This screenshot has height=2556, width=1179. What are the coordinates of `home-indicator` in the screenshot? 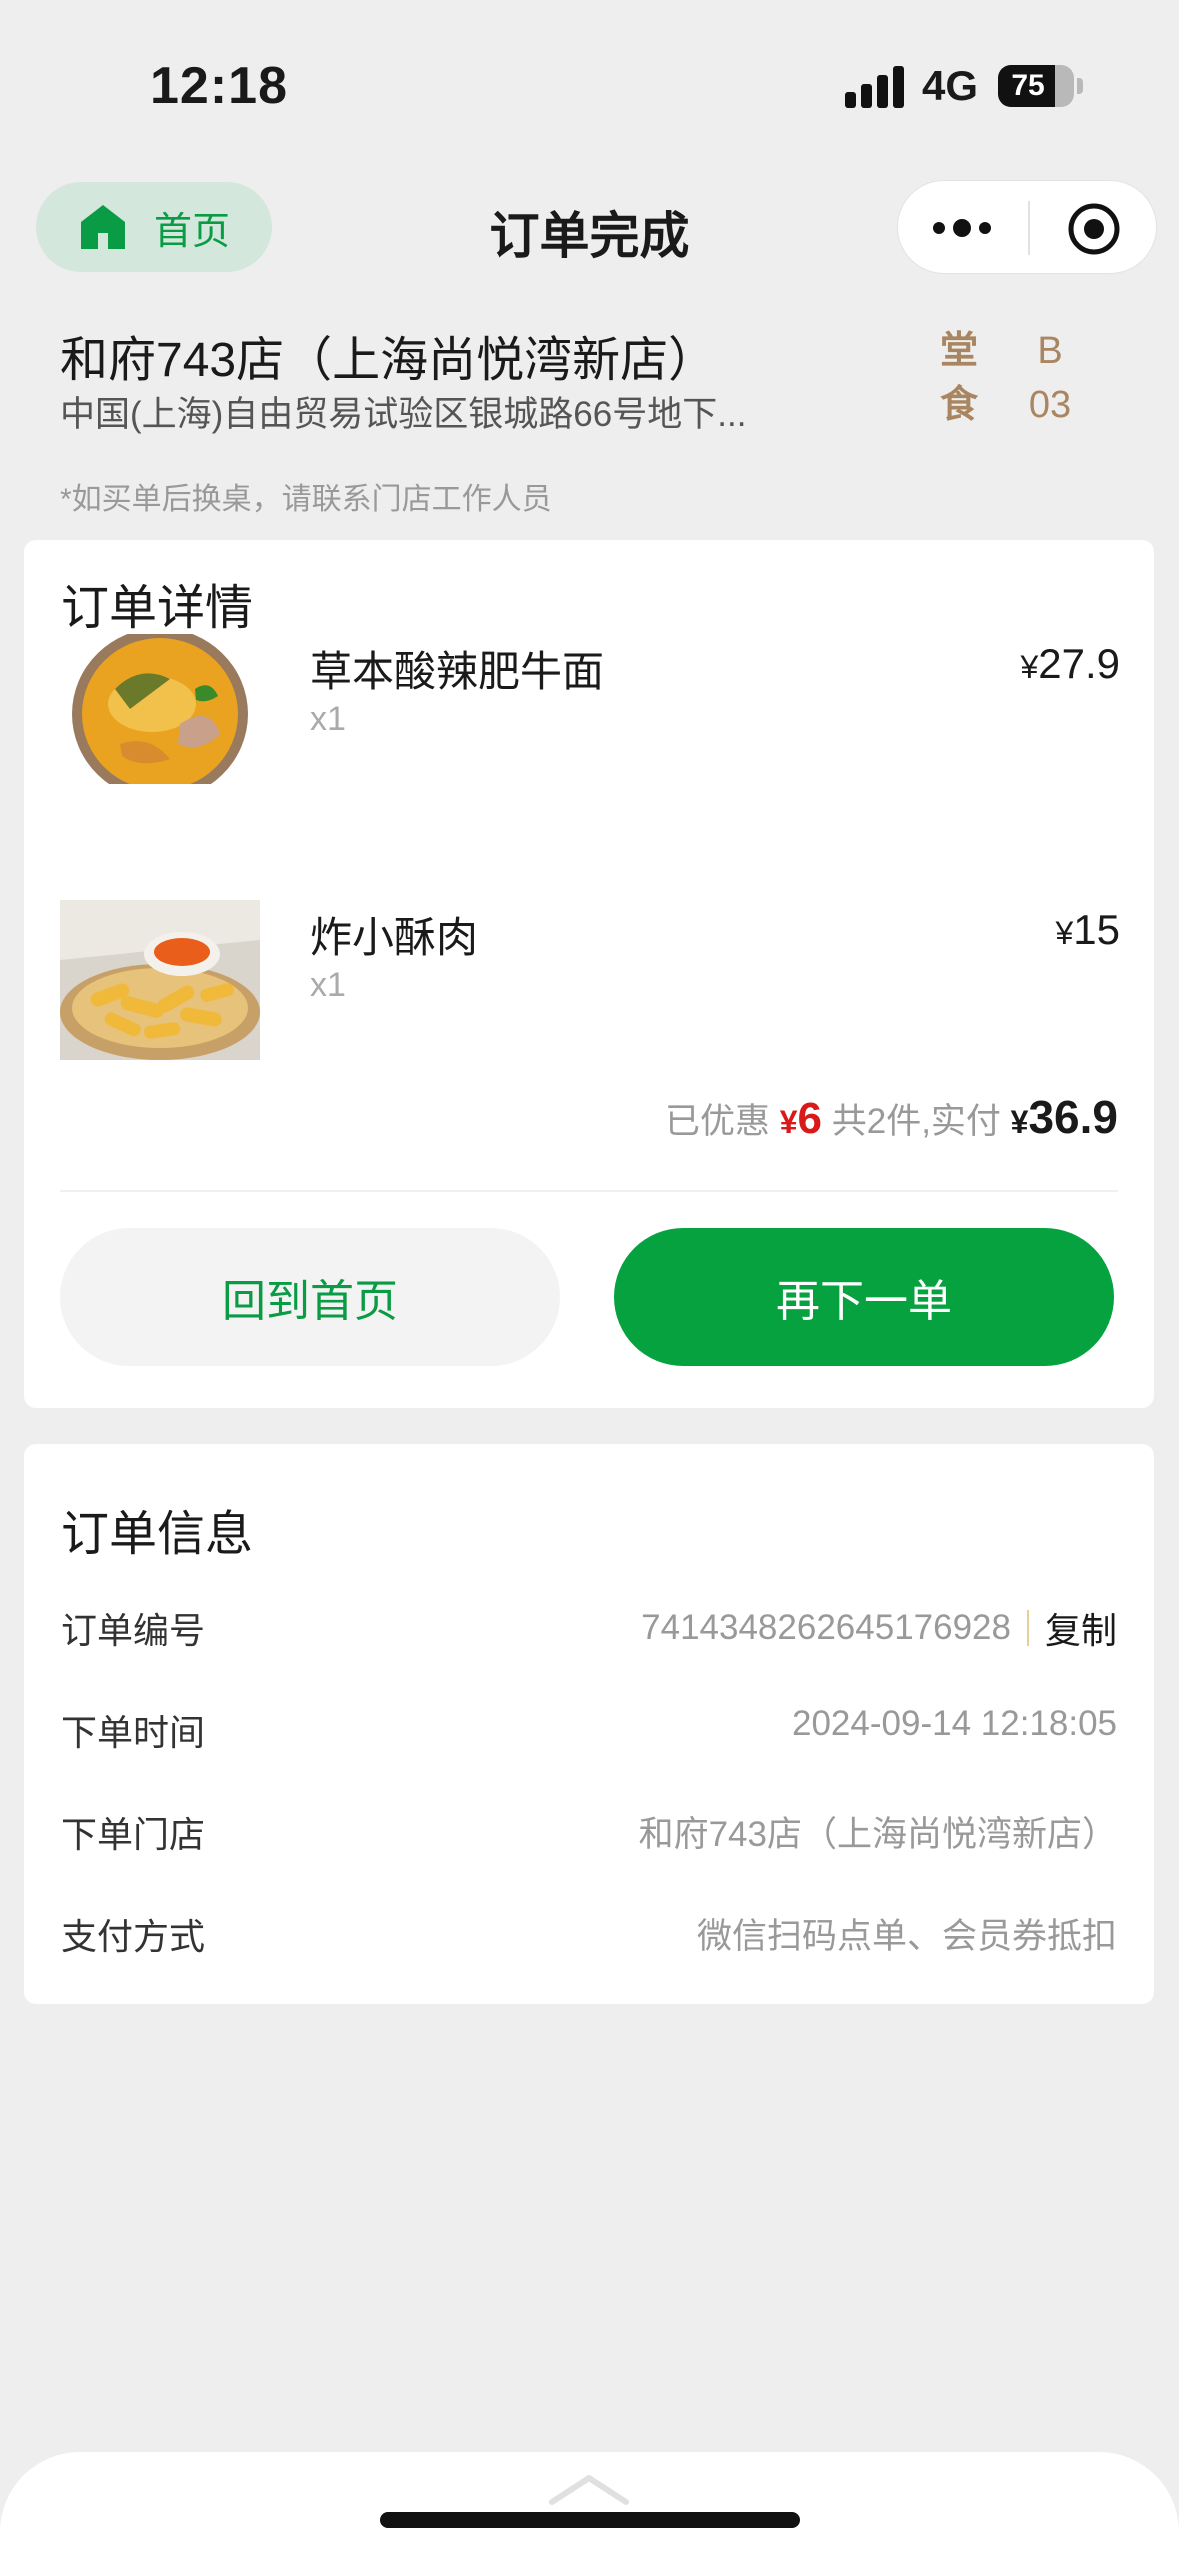 It's located at (590, 2520).